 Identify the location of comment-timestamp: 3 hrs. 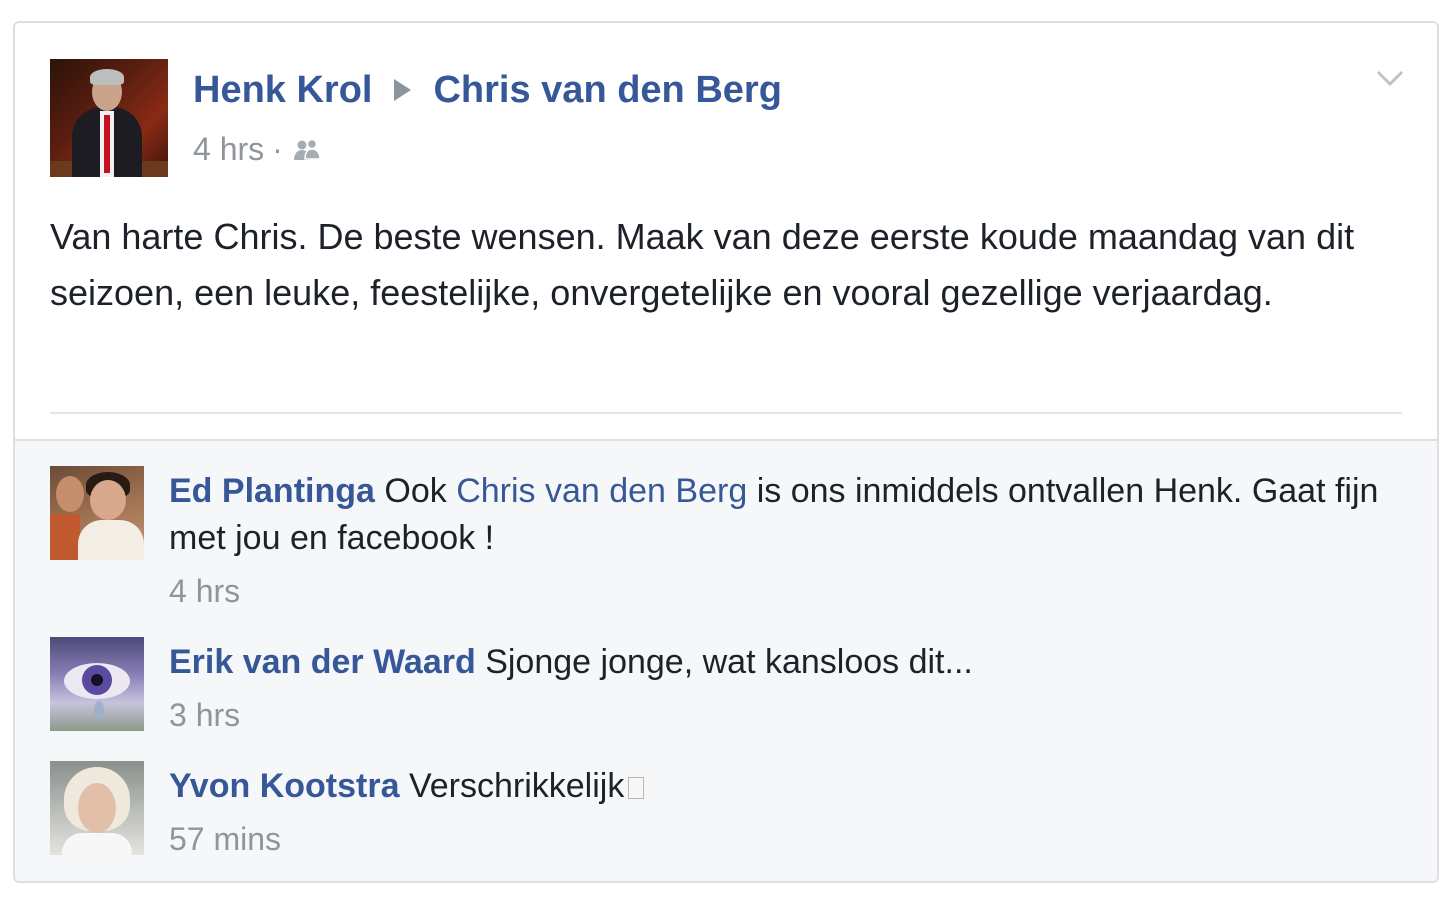
(784, 715).